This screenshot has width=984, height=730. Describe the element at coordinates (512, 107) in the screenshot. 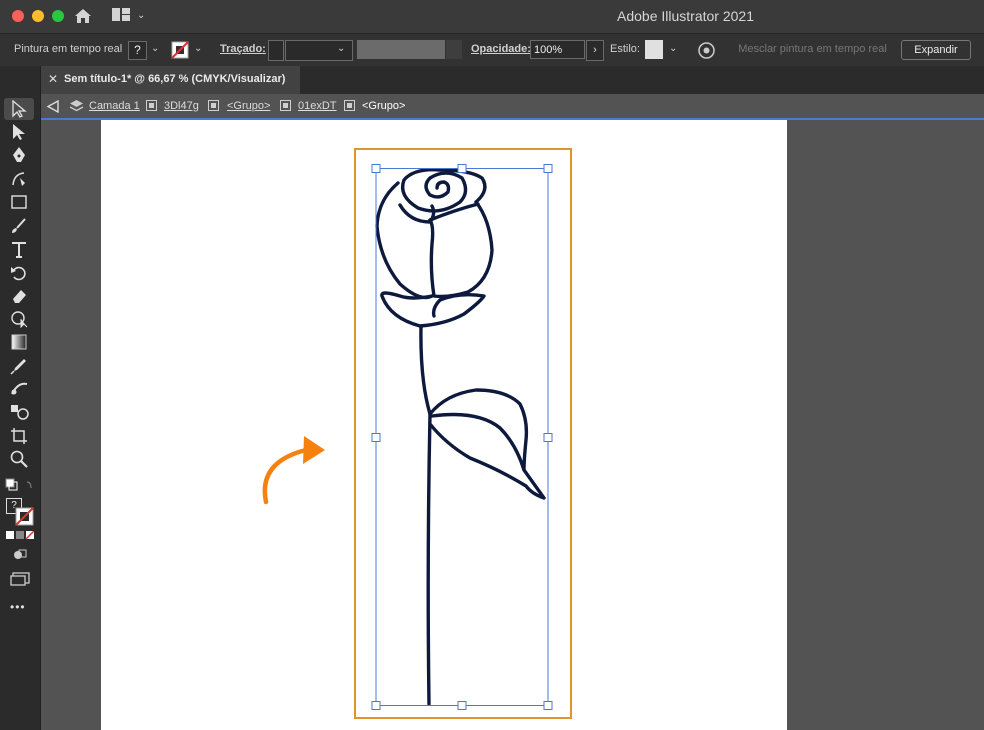

I see `isolation-breadcrumb: Camada 1 3Dl47g <Grupo> 01exDT <Grupo>` at that location.